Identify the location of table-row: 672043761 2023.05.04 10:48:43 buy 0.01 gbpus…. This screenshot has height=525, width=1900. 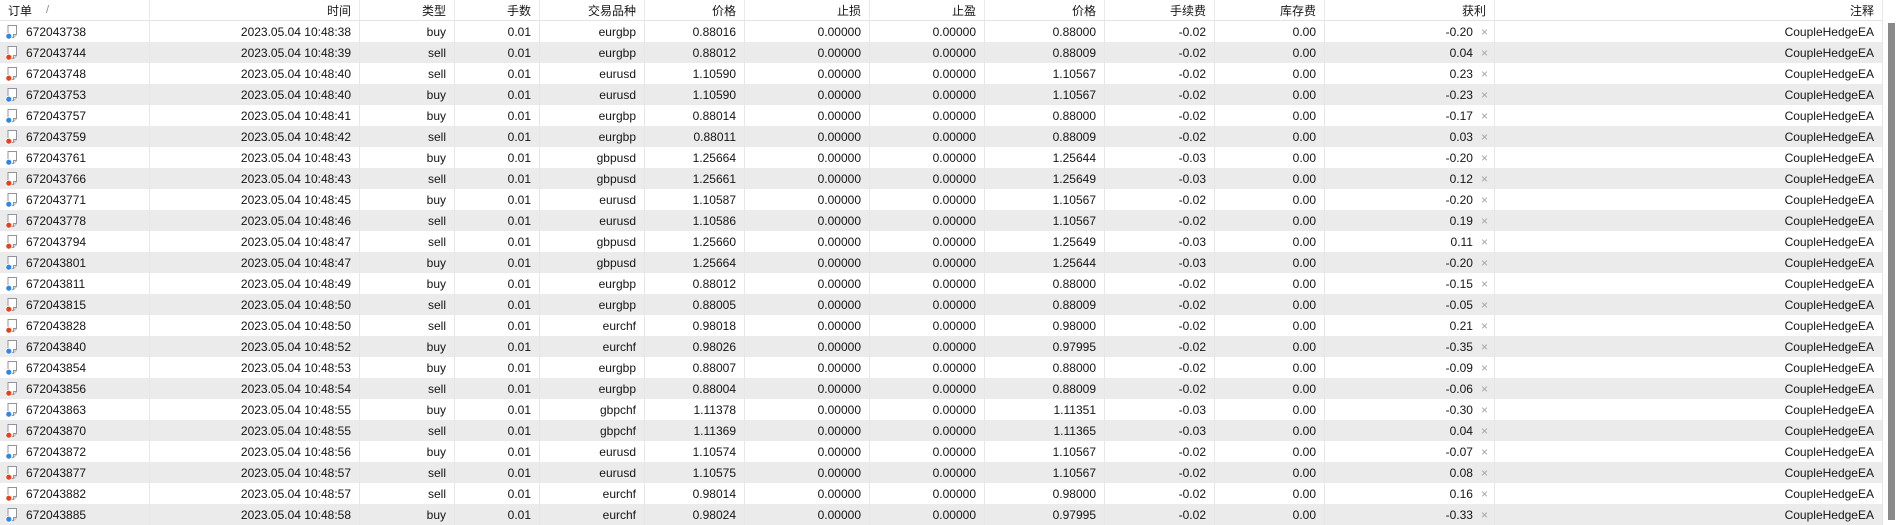
(941, 157).